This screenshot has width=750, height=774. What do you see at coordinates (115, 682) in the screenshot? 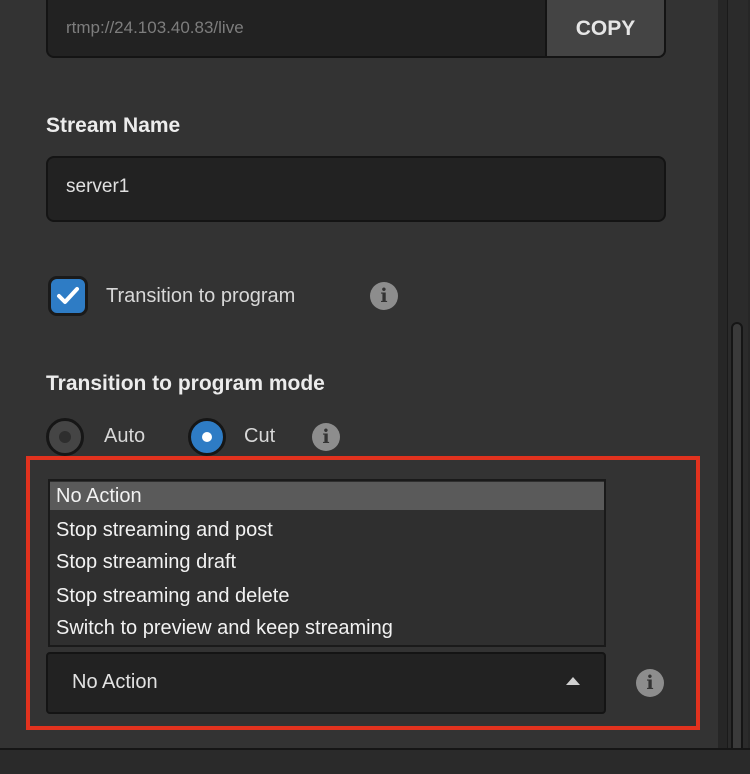
I see `dropdown-selected-value: No Action` at bounding box center [115, 682].